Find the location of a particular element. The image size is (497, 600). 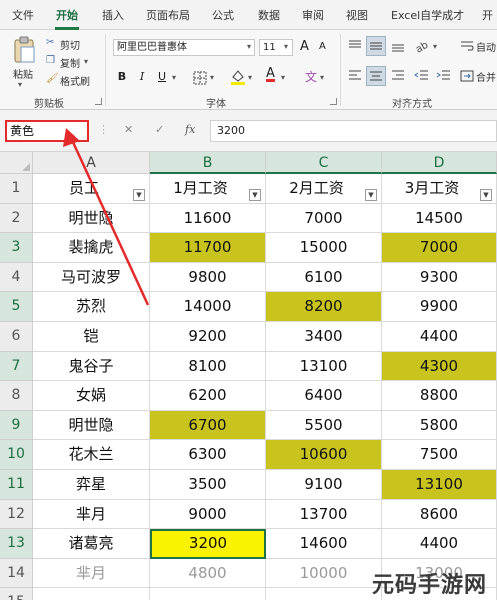

insert-function-icon: fx is located at coordinates (190, 129).